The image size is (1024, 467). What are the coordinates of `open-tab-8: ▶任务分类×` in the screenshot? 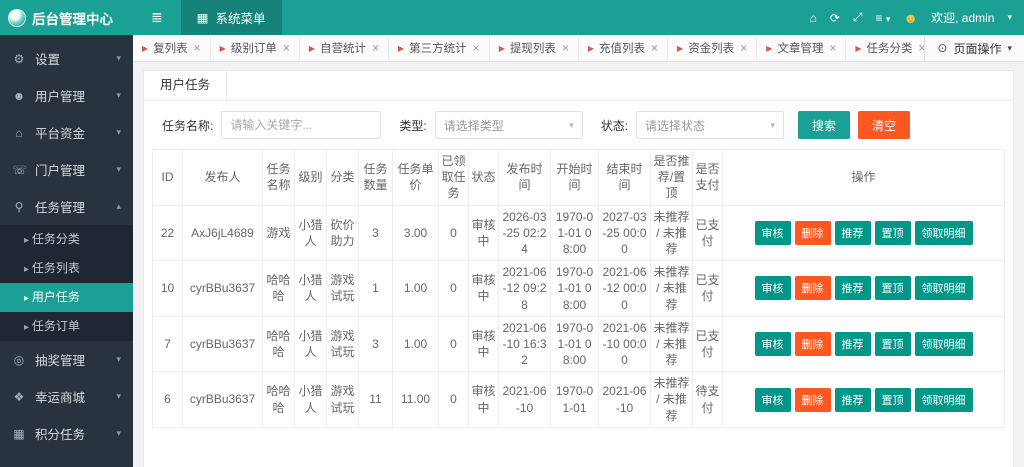 It's located at (885, 48).